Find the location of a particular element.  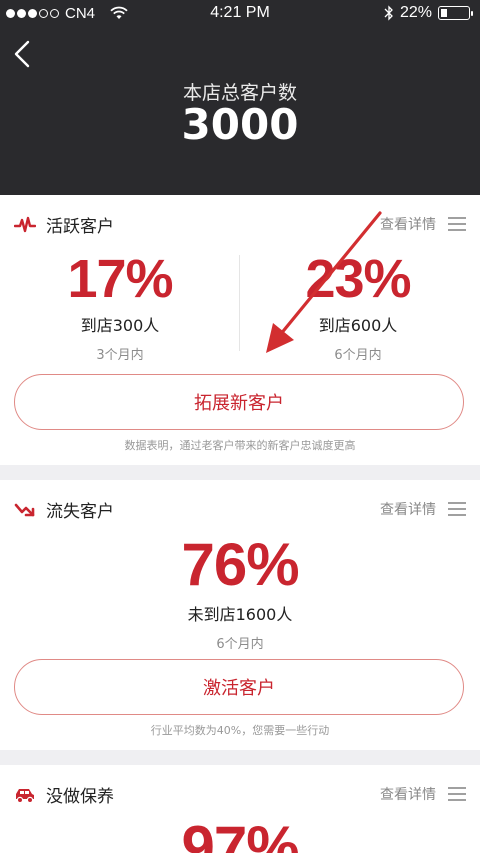

stat-6-months: 23% 到店600人 6个月内 is located at coordinates (358, 307).